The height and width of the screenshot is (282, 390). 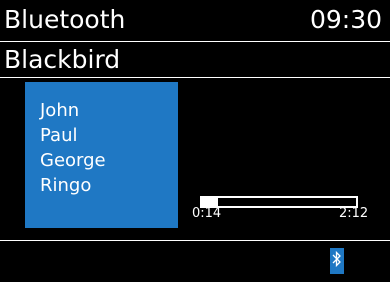 I want to click on total-time: 2:12, so click(x=354, y=213).